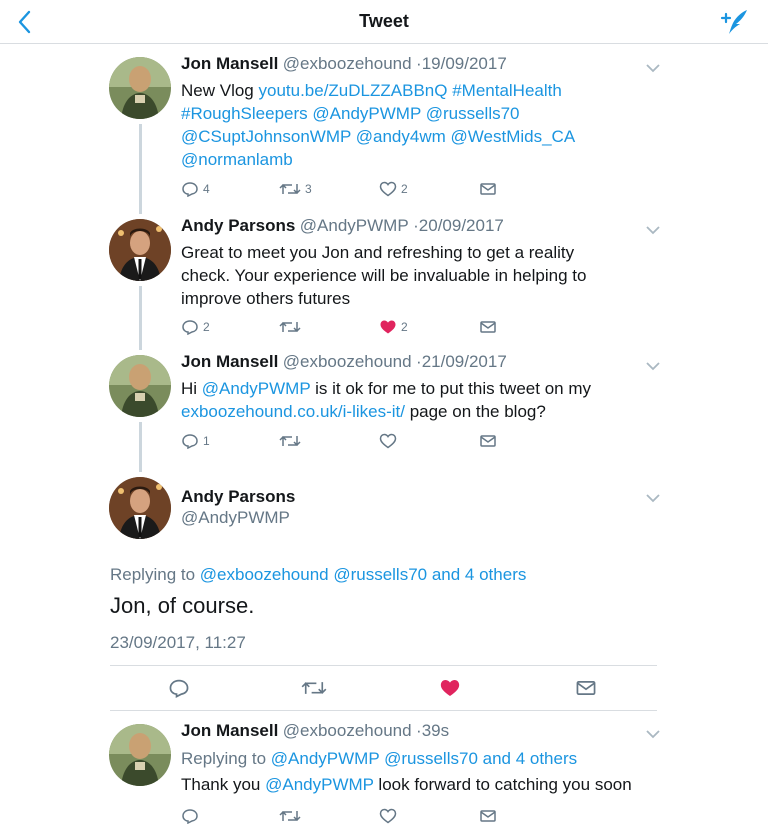  What do you see at coordinates (363, 574) in the screenshot?
I see `replying-to-users: @exboozehound @russells70 and 4 others` at bounding box center [363, 574].